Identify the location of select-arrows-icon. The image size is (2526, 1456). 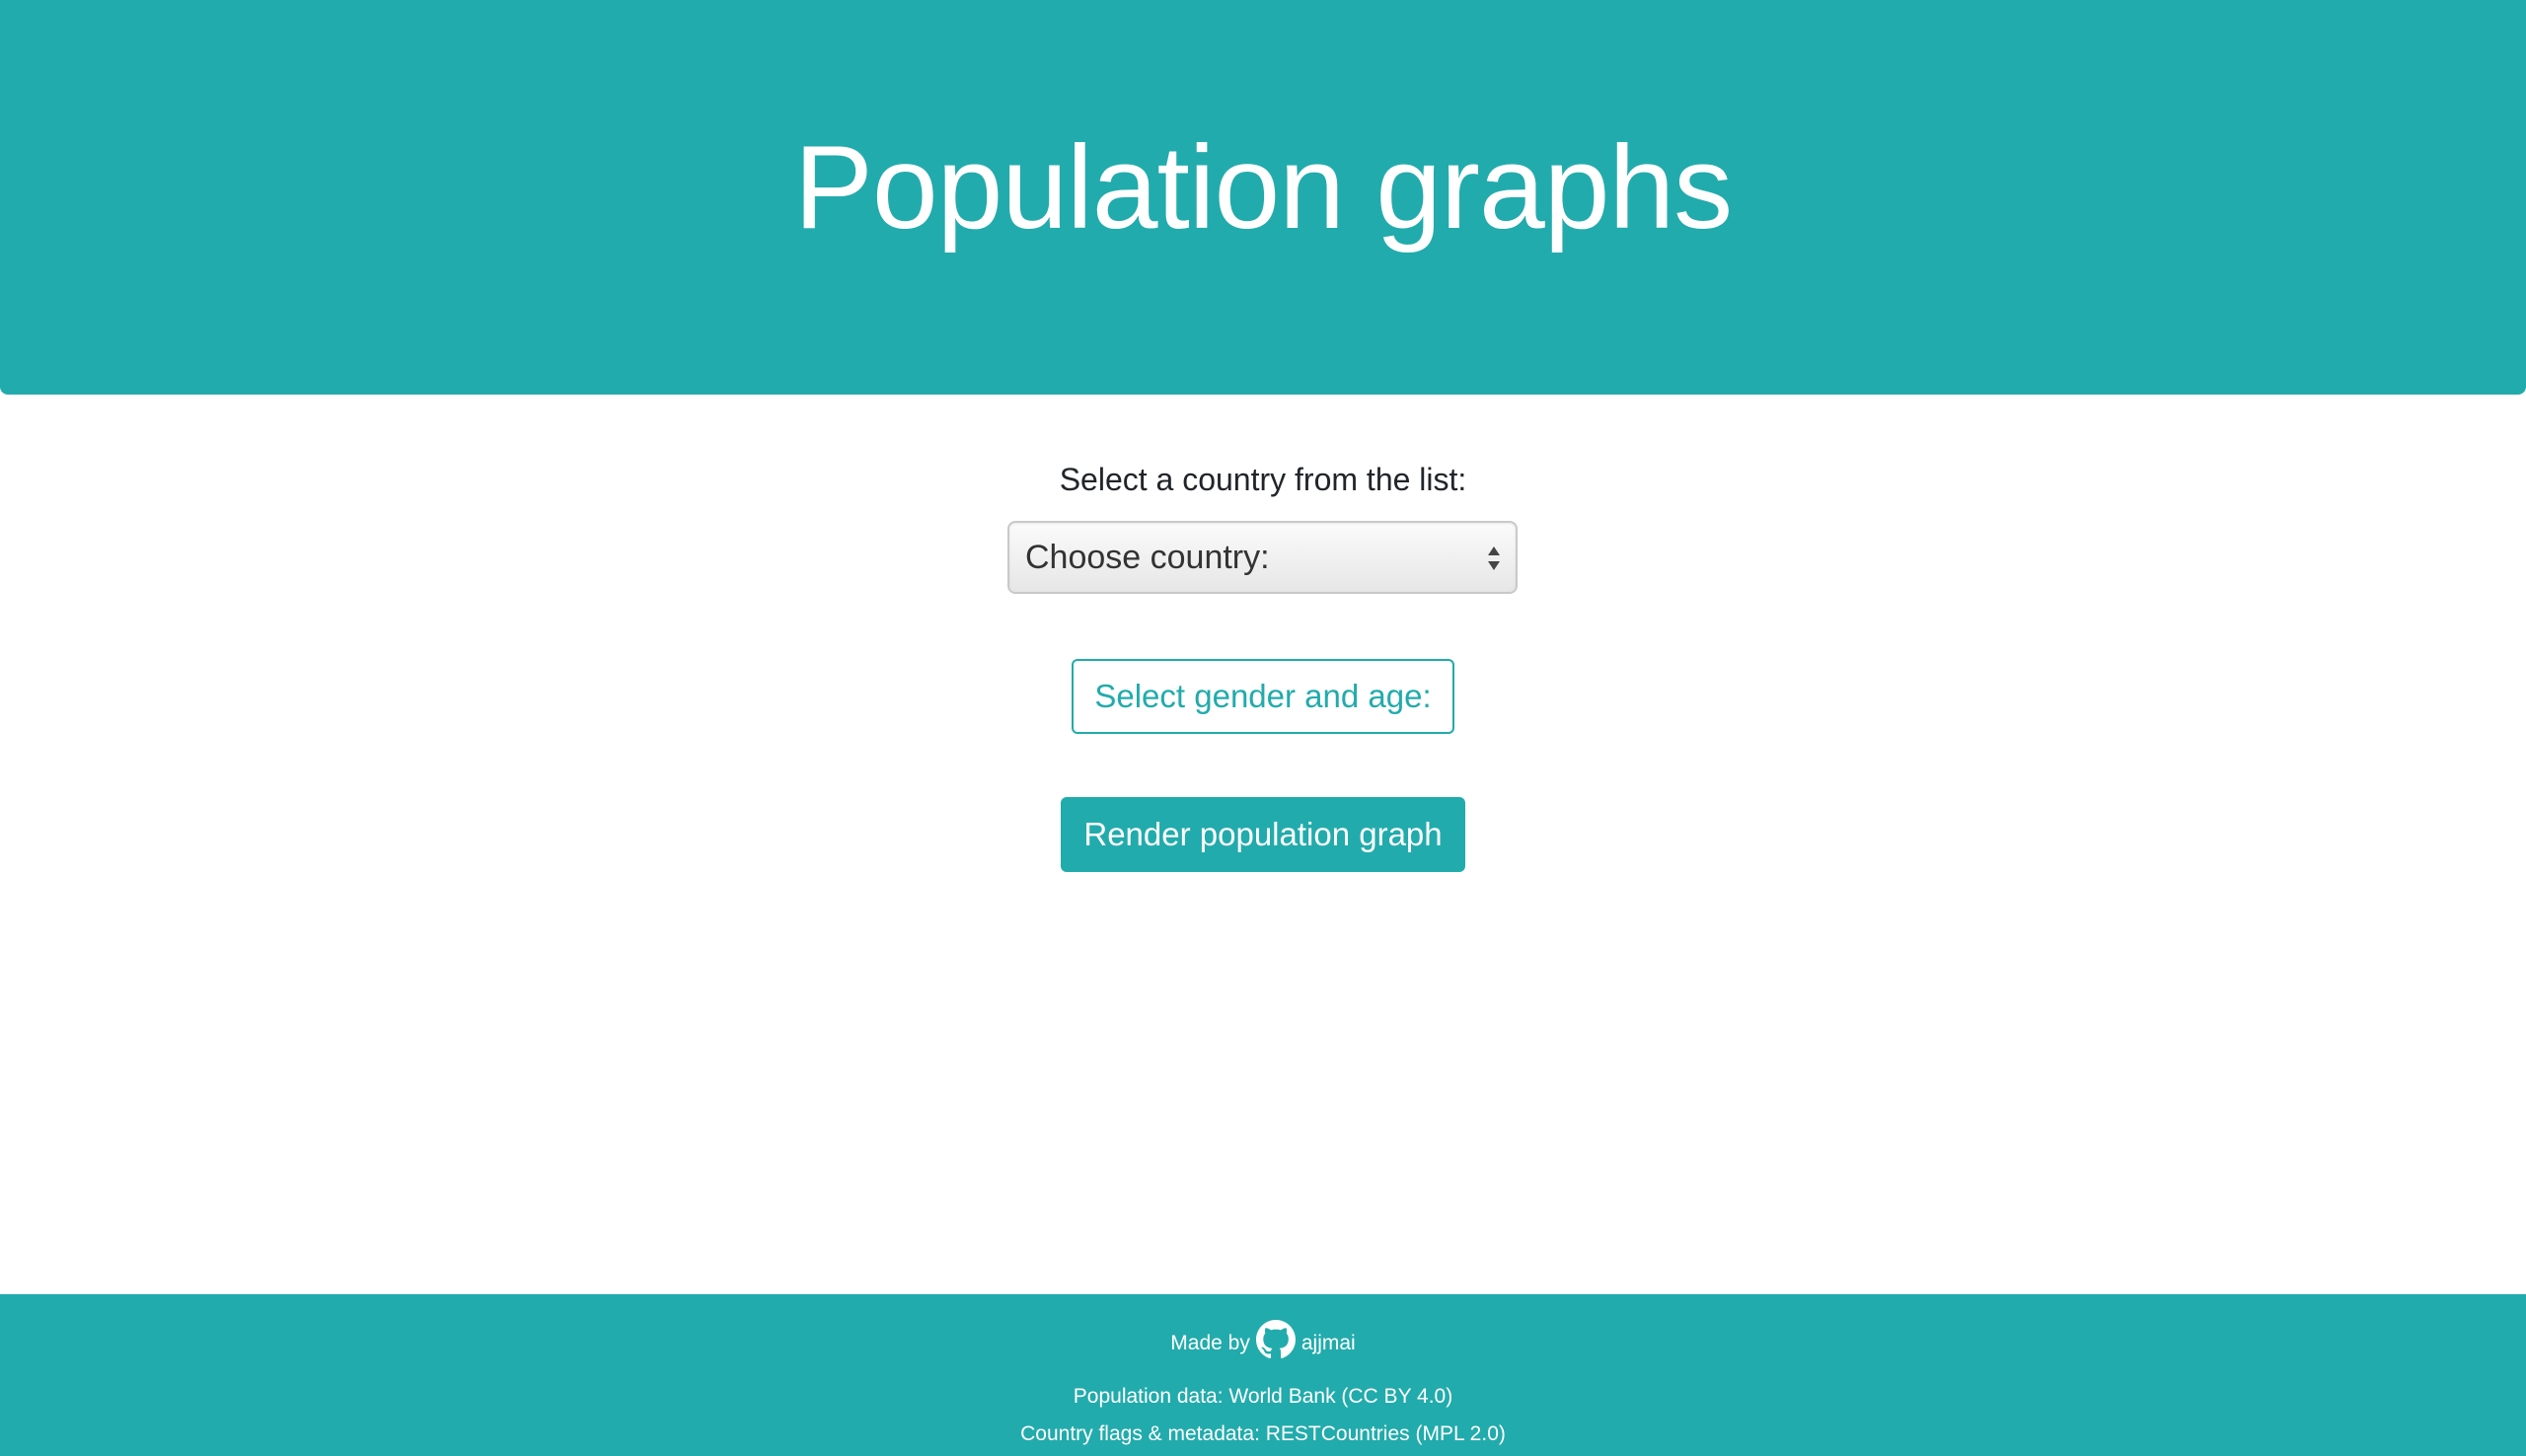
(1494, 558).